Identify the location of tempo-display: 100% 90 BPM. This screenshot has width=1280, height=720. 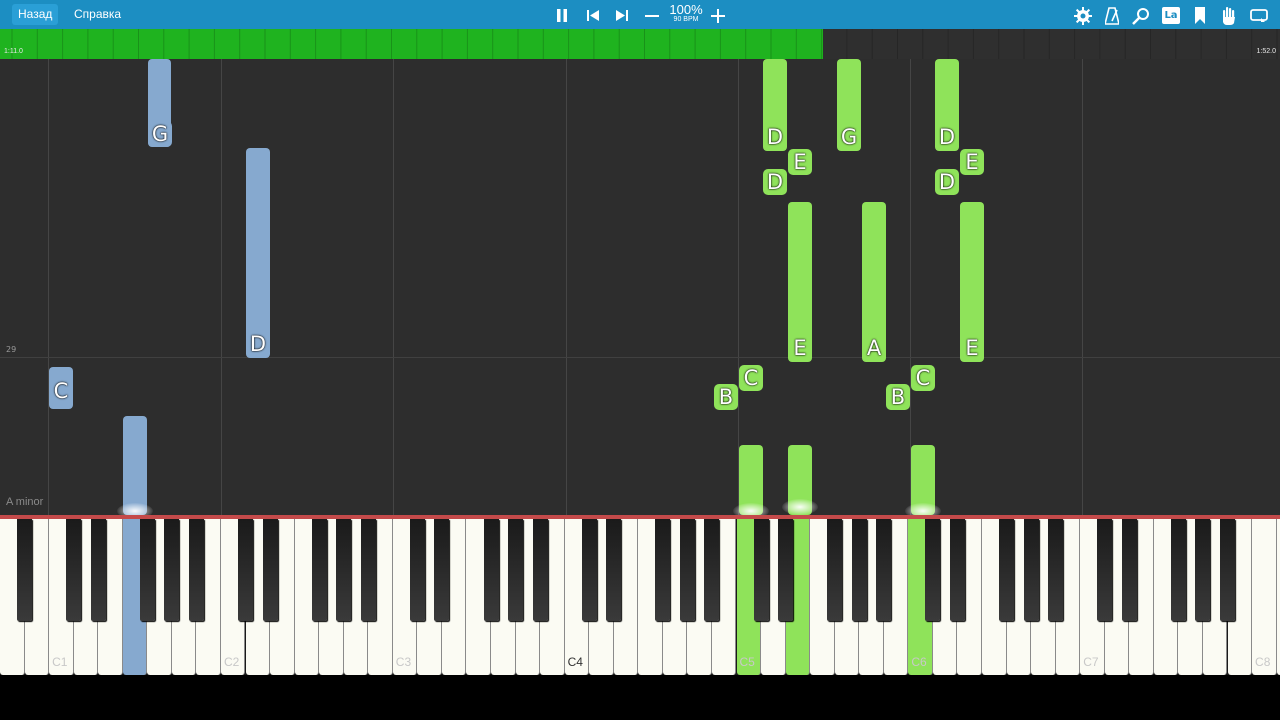
(686, 13).